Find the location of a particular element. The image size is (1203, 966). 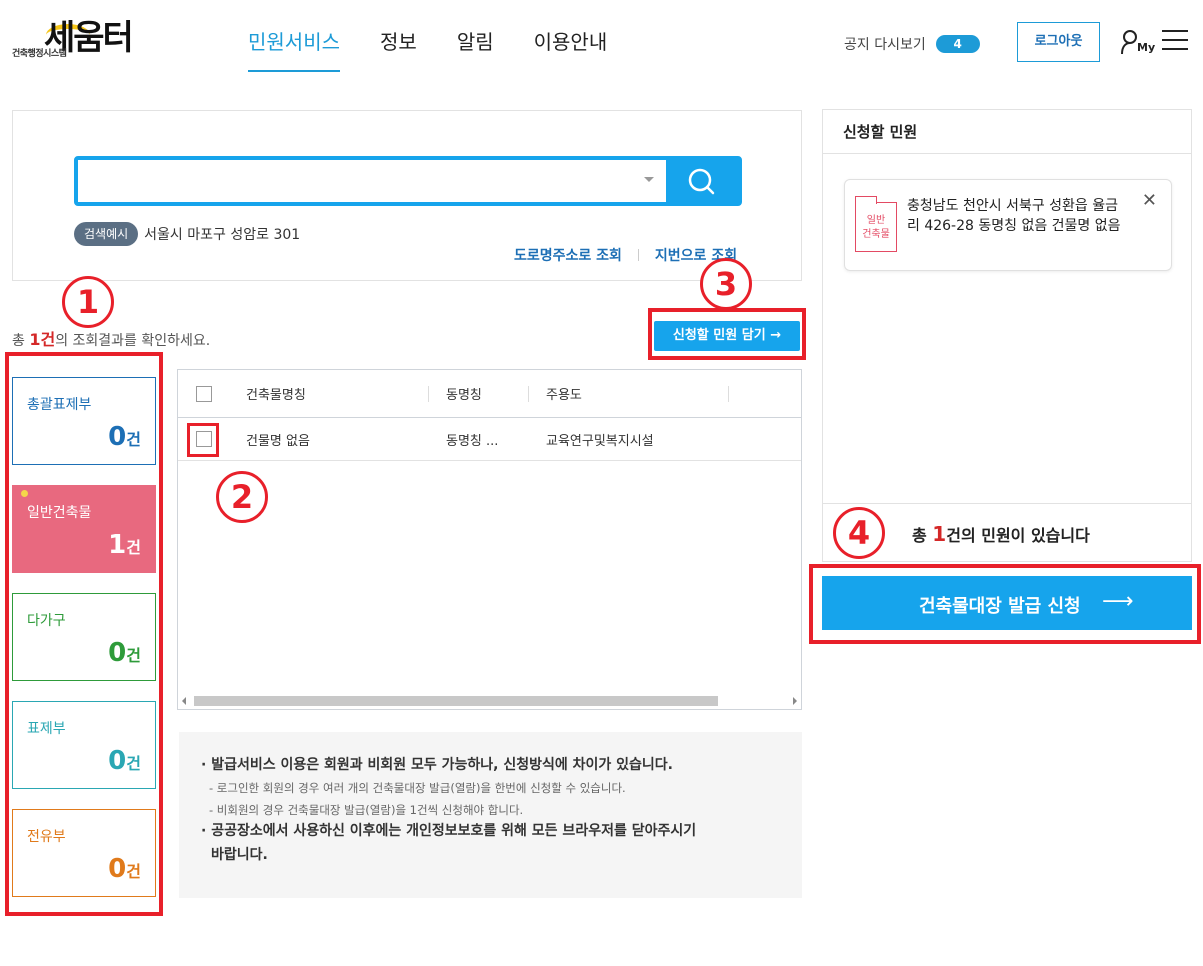

highlight-box-cart-button is located at coordinates (727, 334).